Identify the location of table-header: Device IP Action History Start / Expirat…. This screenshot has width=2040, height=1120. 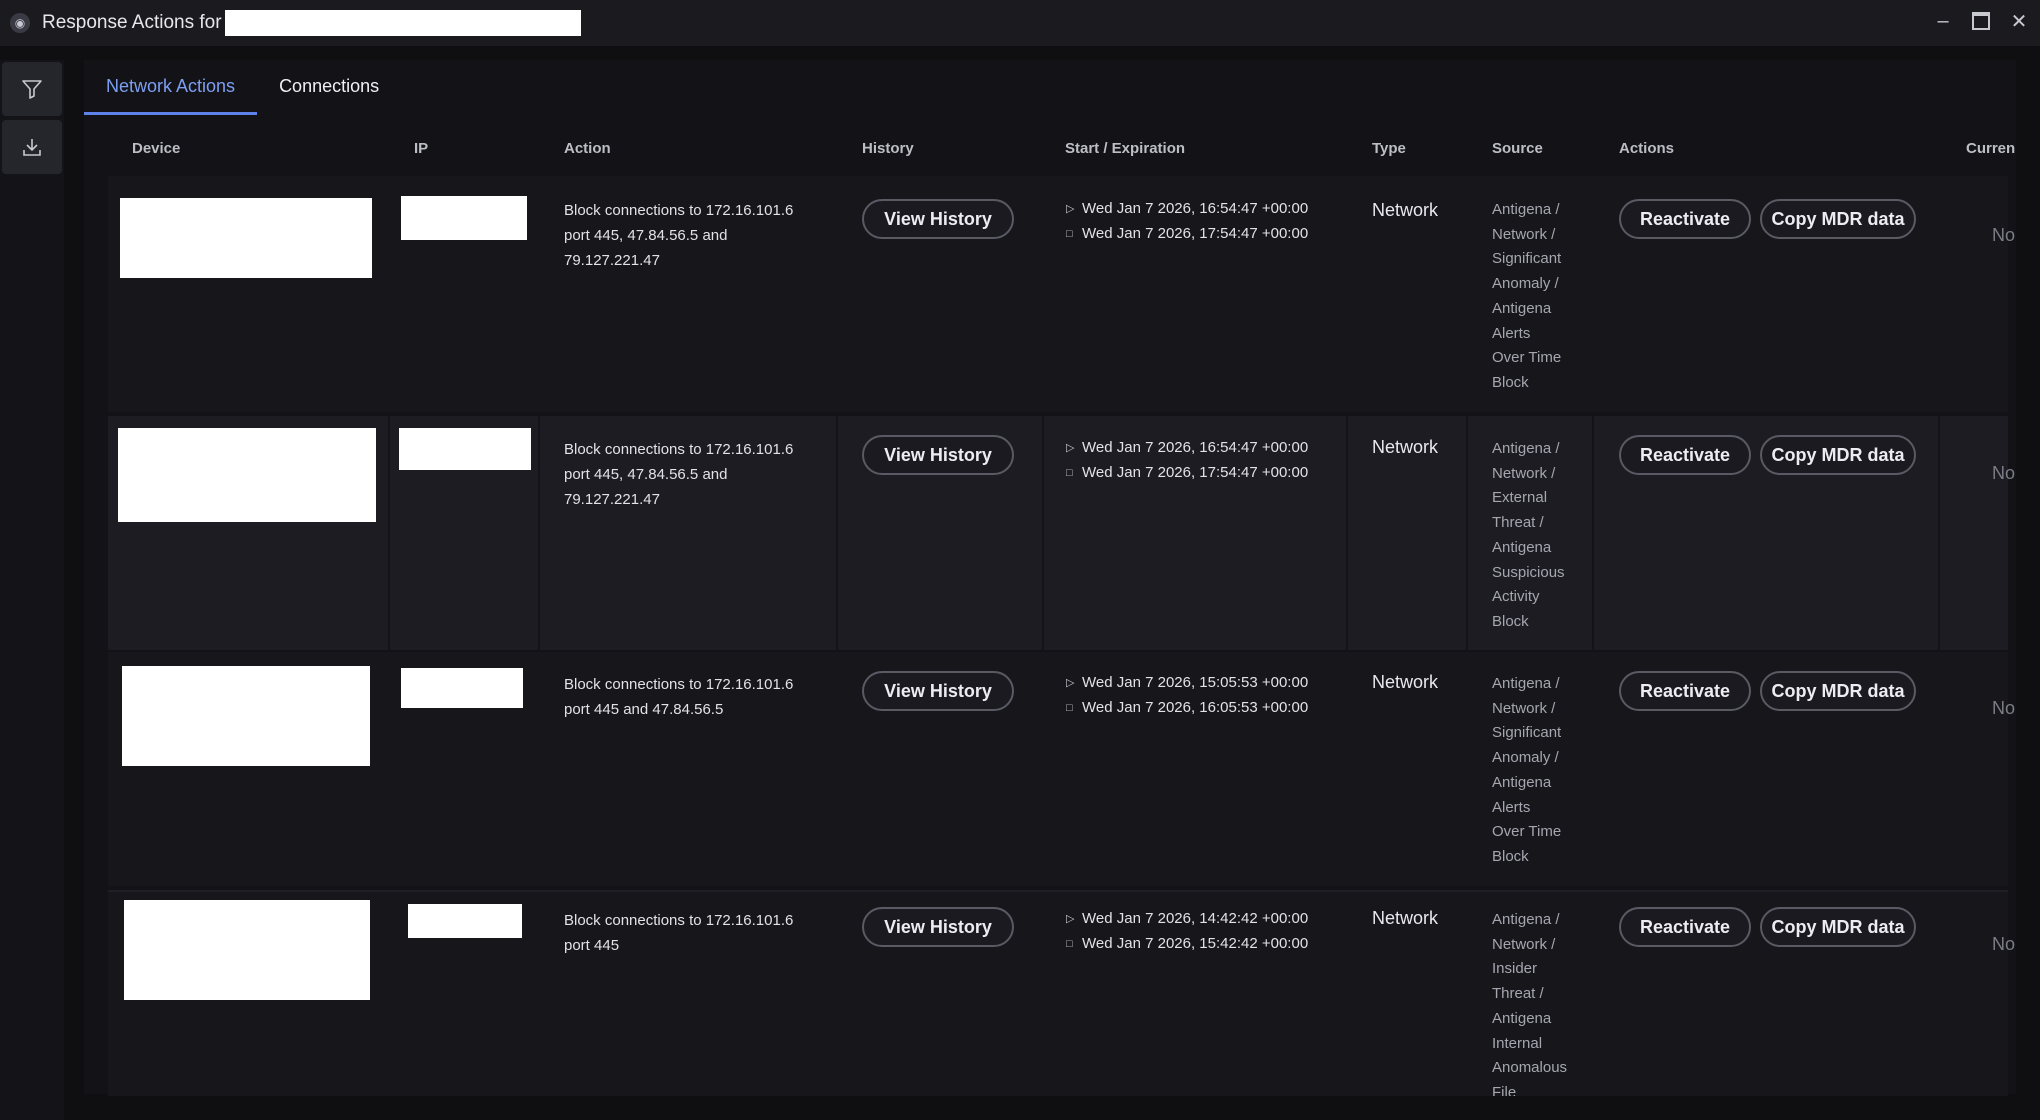
(1050, 148).